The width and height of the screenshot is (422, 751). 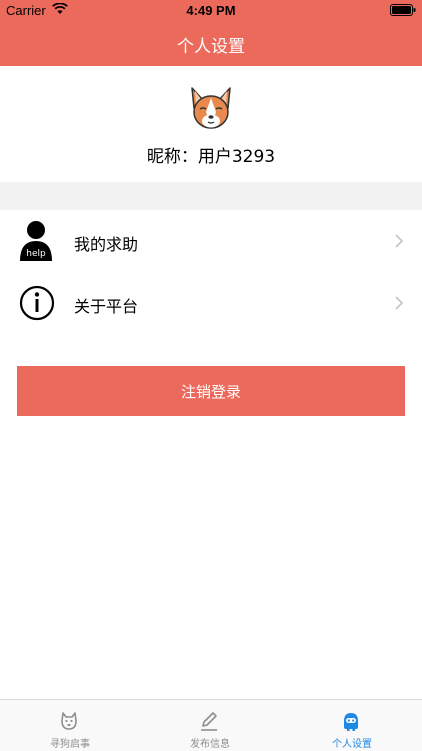 What do you see at coordinates (211, 109) in the screenshot?
I see `dog-face-icon` at bounding box center [211, 109].